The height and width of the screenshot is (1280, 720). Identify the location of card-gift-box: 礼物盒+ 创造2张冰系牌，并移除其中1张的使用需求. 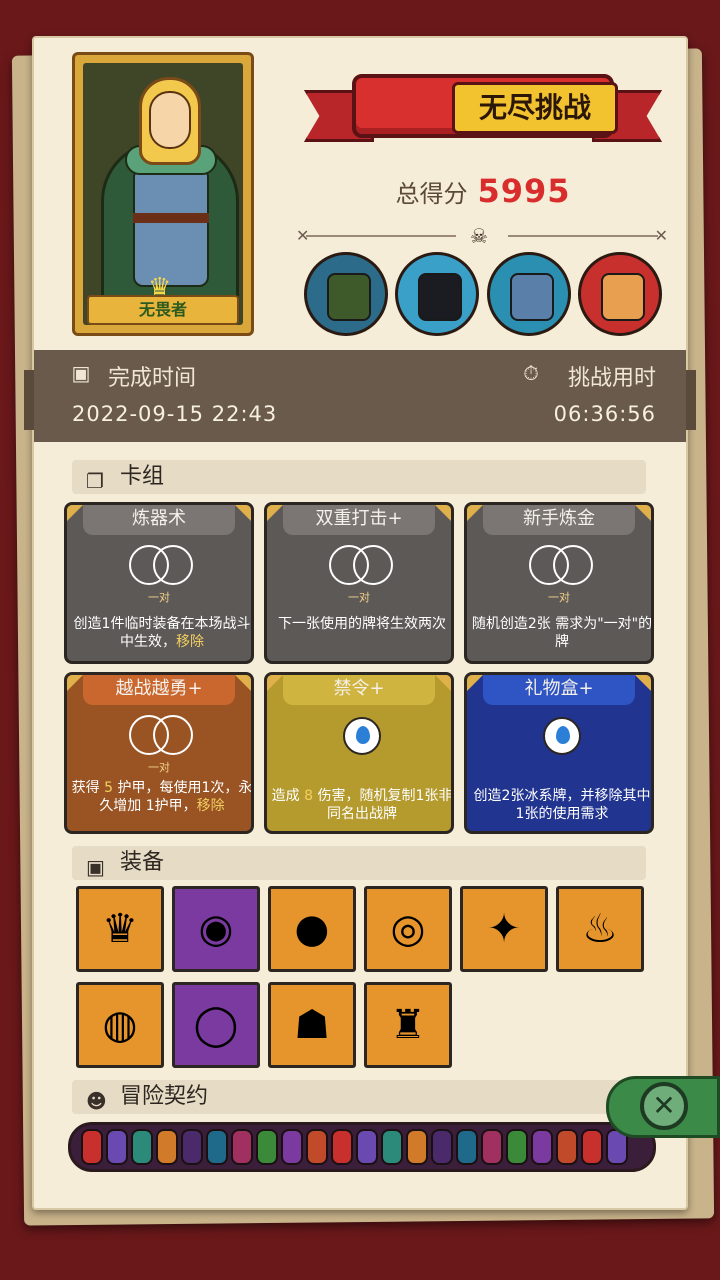
(559, 753).